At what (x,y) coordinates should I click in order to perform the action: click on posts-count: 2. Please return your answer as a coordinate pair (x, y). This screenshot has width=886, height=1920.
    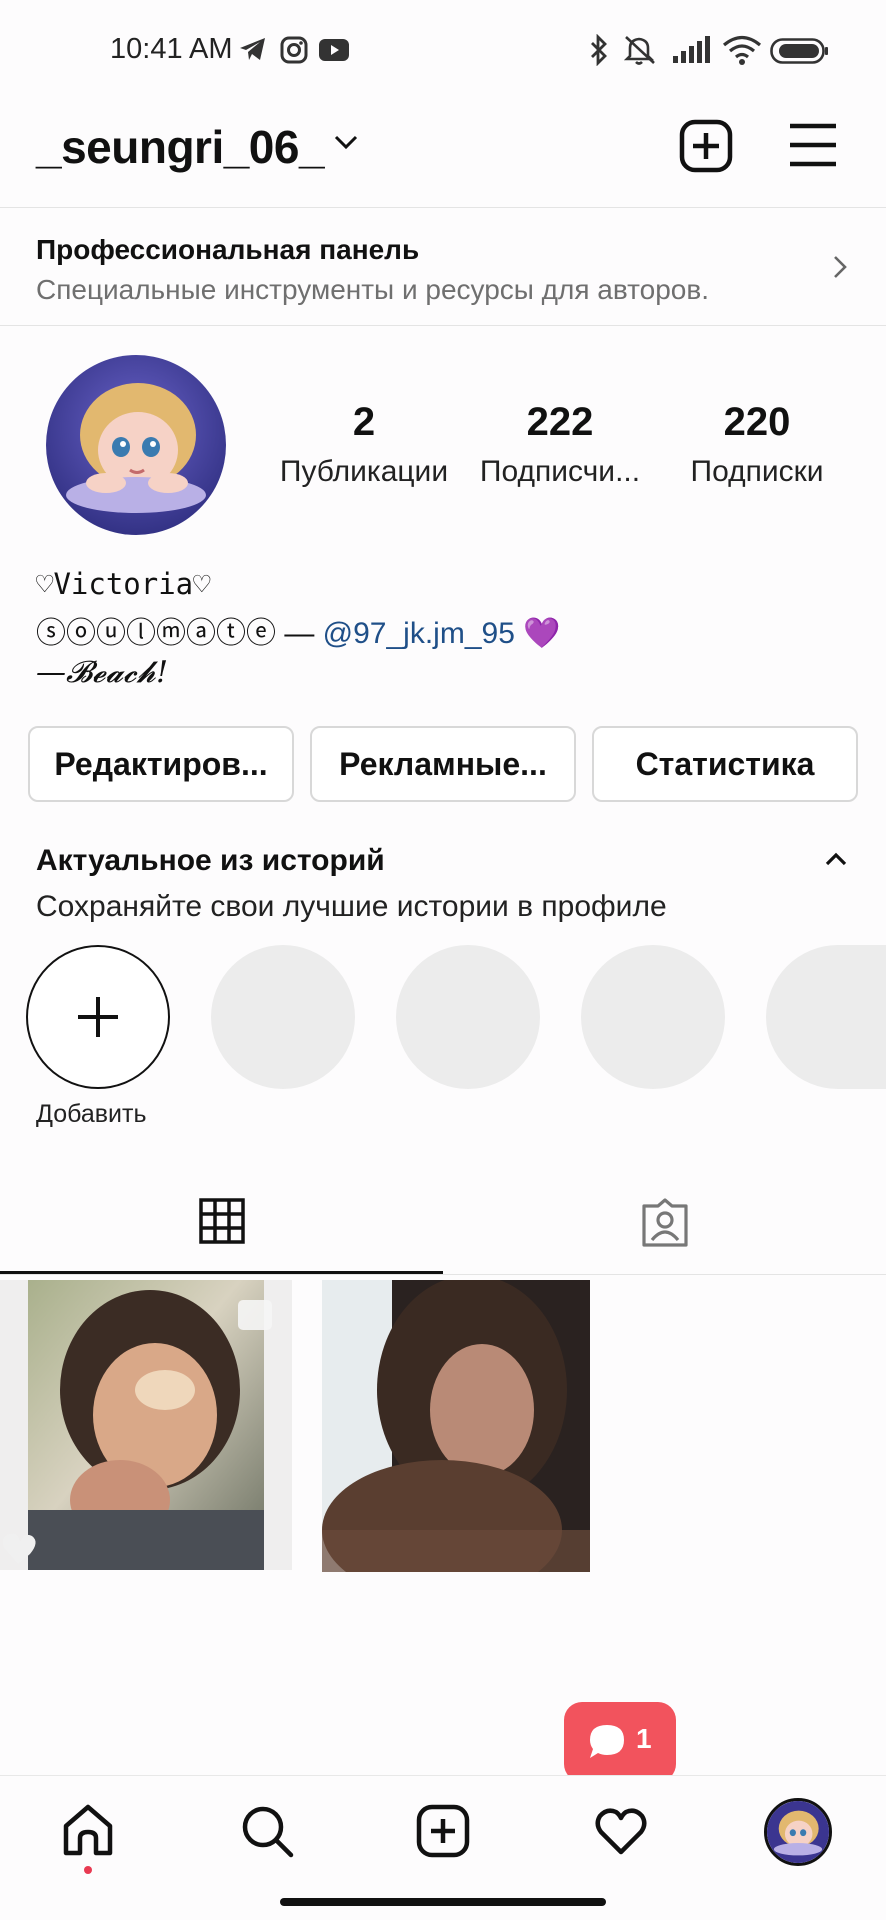
    Looking at the image, I should click on (364, 422).